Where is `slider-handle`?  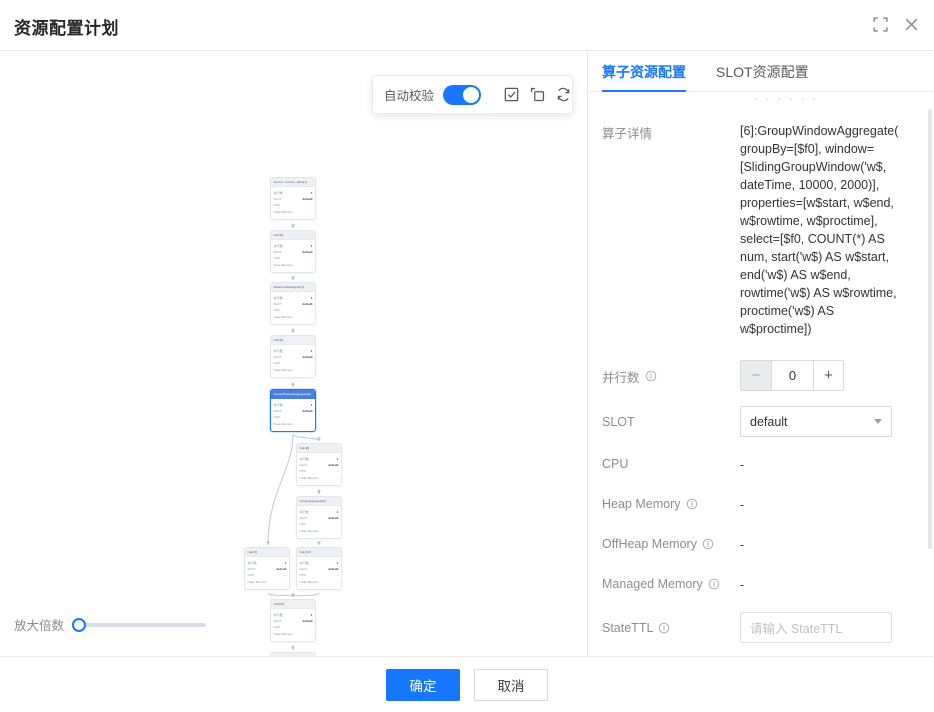
slider-handle is located at coordinates (79, 624).